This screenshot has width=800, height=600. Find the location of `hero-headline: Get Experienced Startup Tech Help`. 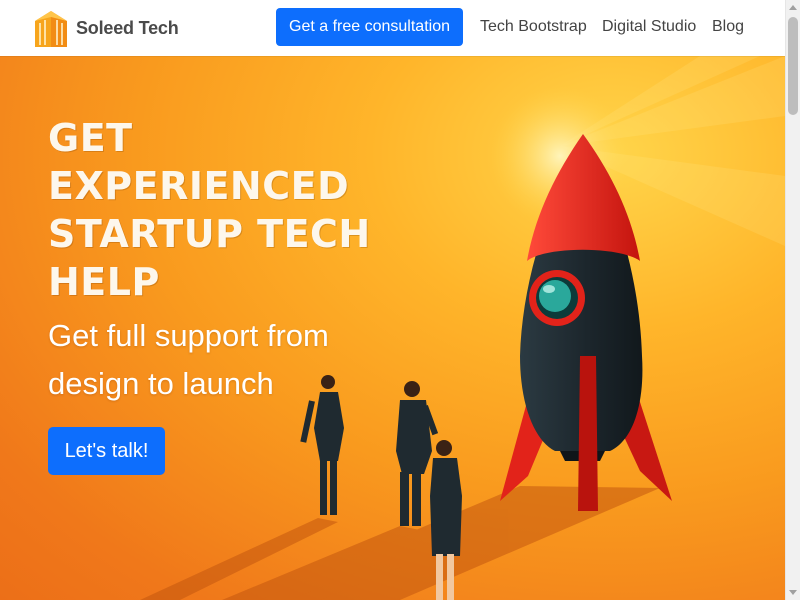

hero-headline: Get Experienced Startup Tech Help is located at coordinates (209, 210).